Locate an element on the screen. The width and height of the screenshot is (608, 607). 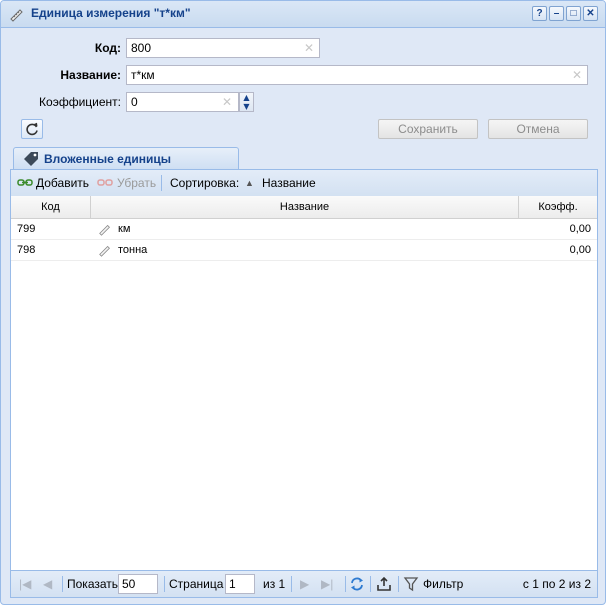
add-button: Добавить is located at coordinates (62, 183).